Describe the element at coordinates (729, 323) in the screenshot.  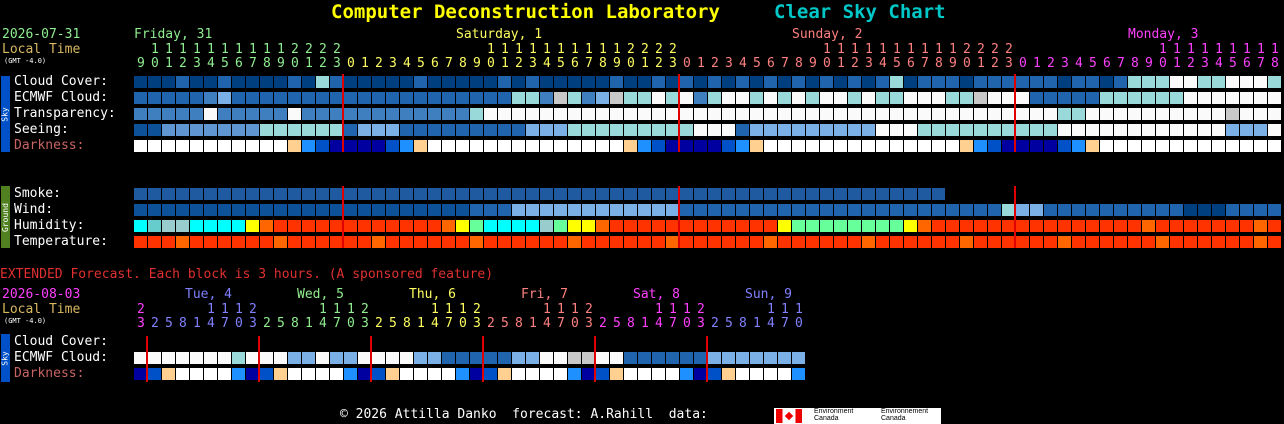
I see `ext-hour-ones-digit: 5` at that location.